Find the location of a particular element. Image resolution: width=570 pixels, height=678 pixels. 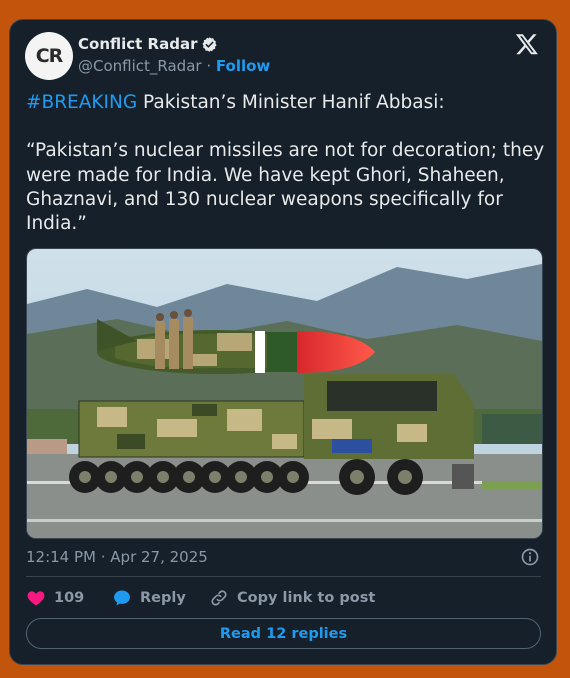

handle-row: @Conflict_Radar · Follow is located at coordinates (174, 66).